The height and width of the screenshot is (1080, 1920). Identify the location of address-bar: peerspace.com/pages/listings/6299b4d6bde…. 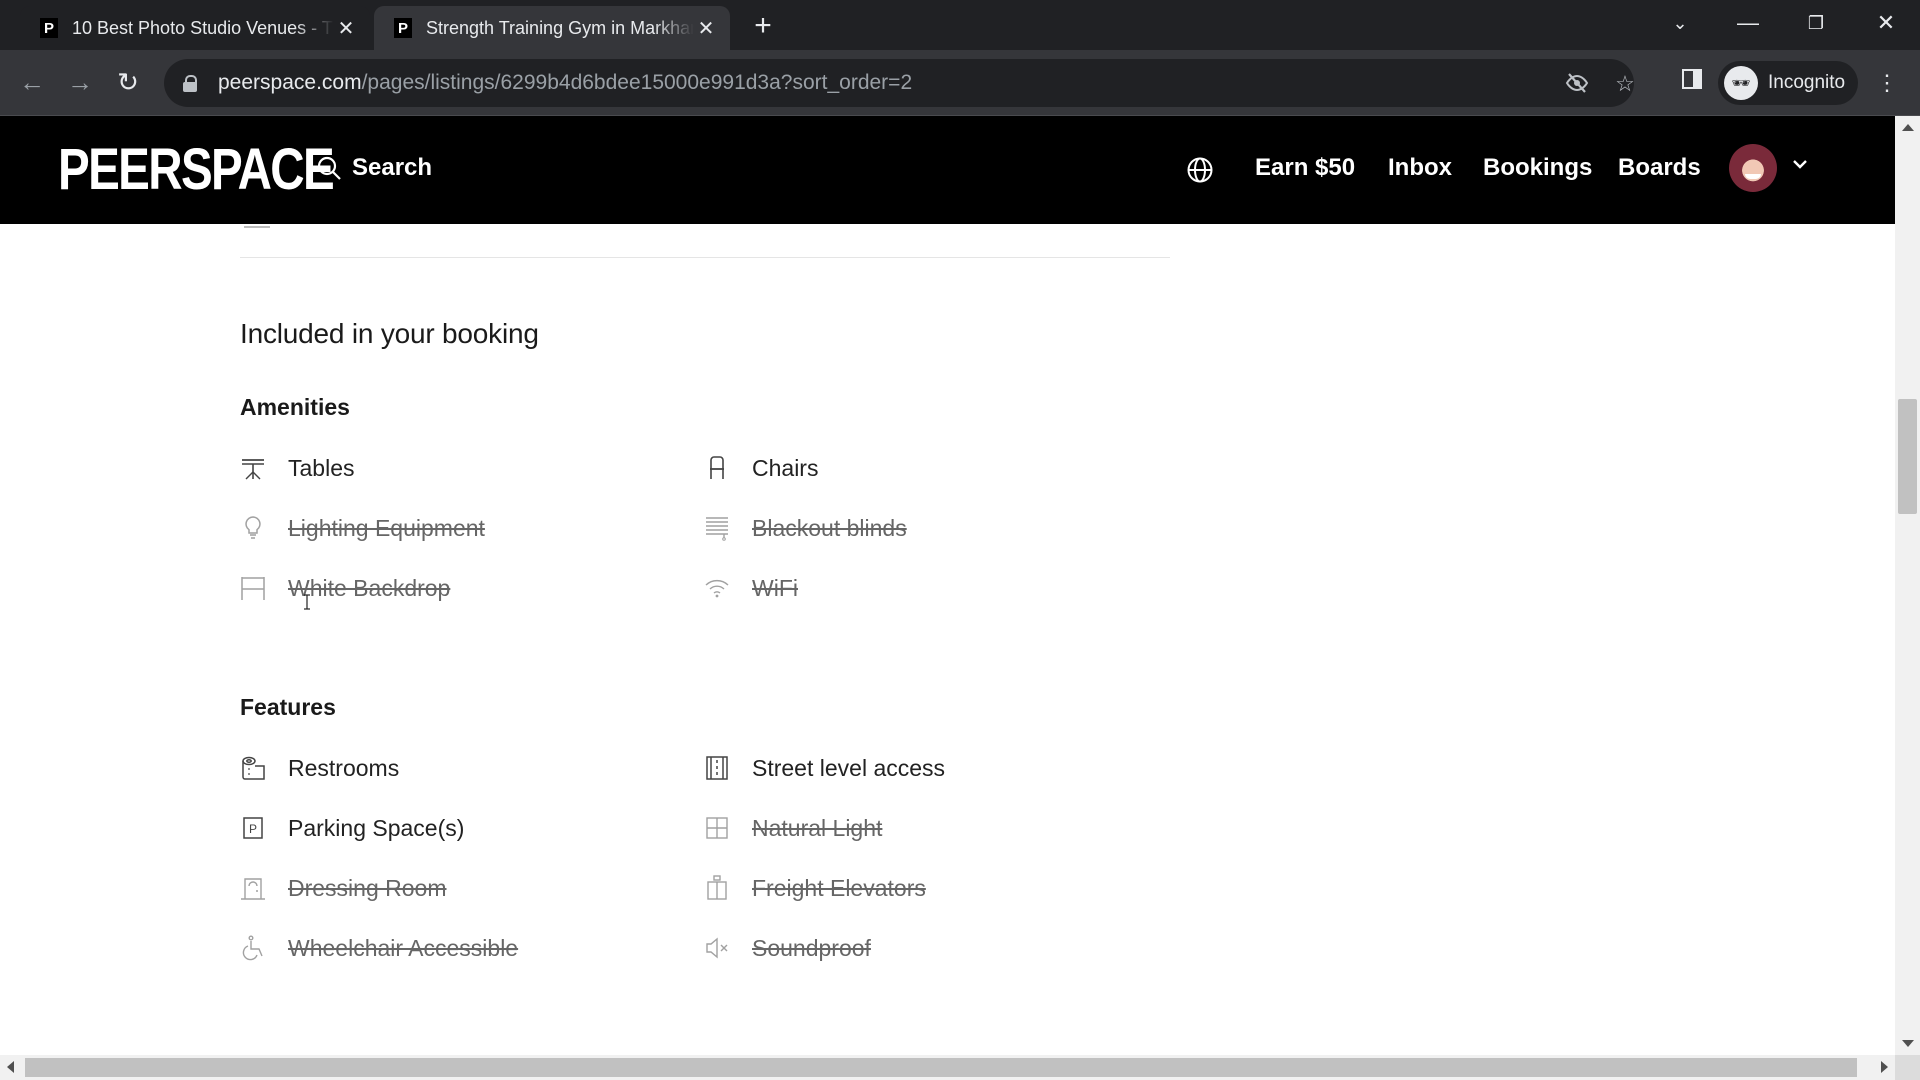
(899, 83).